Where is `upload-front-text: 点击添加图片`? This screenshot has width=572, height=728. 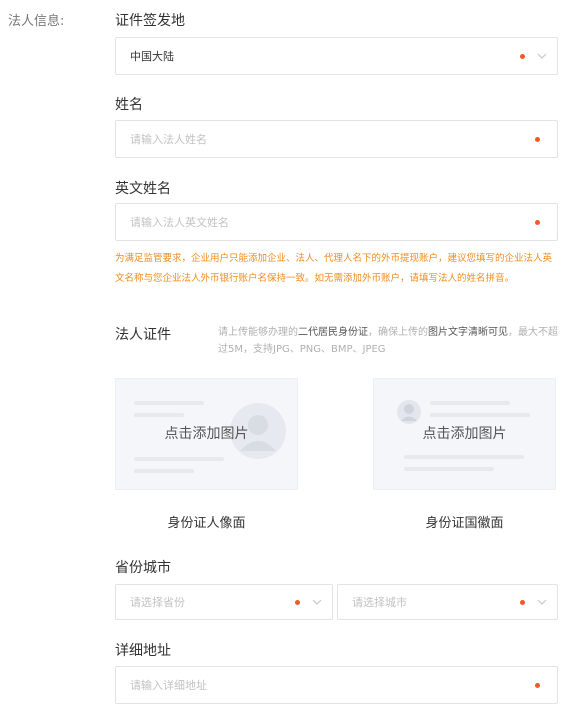 upload-front-text: 点击添加图片 is located at coordinates (206, 434).